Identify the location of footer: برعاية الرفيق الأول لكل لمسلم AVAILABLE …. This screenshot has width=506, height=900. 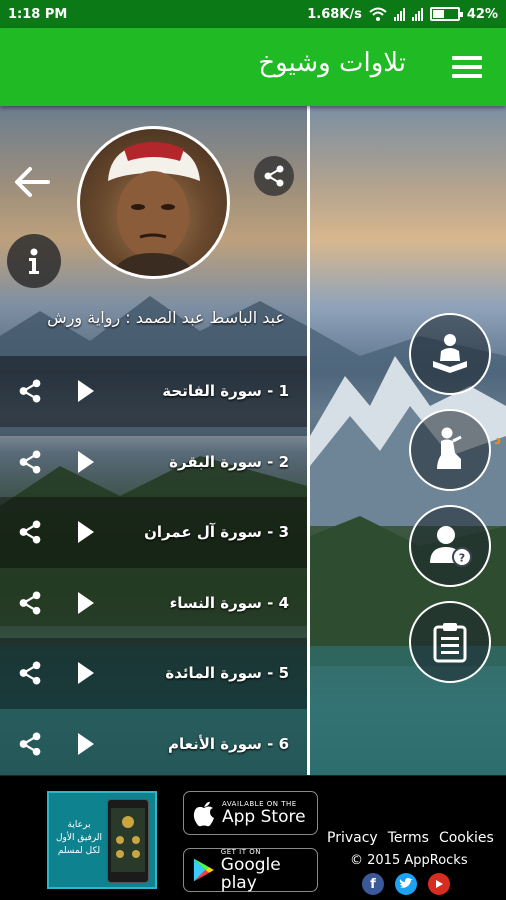
(253, 837).